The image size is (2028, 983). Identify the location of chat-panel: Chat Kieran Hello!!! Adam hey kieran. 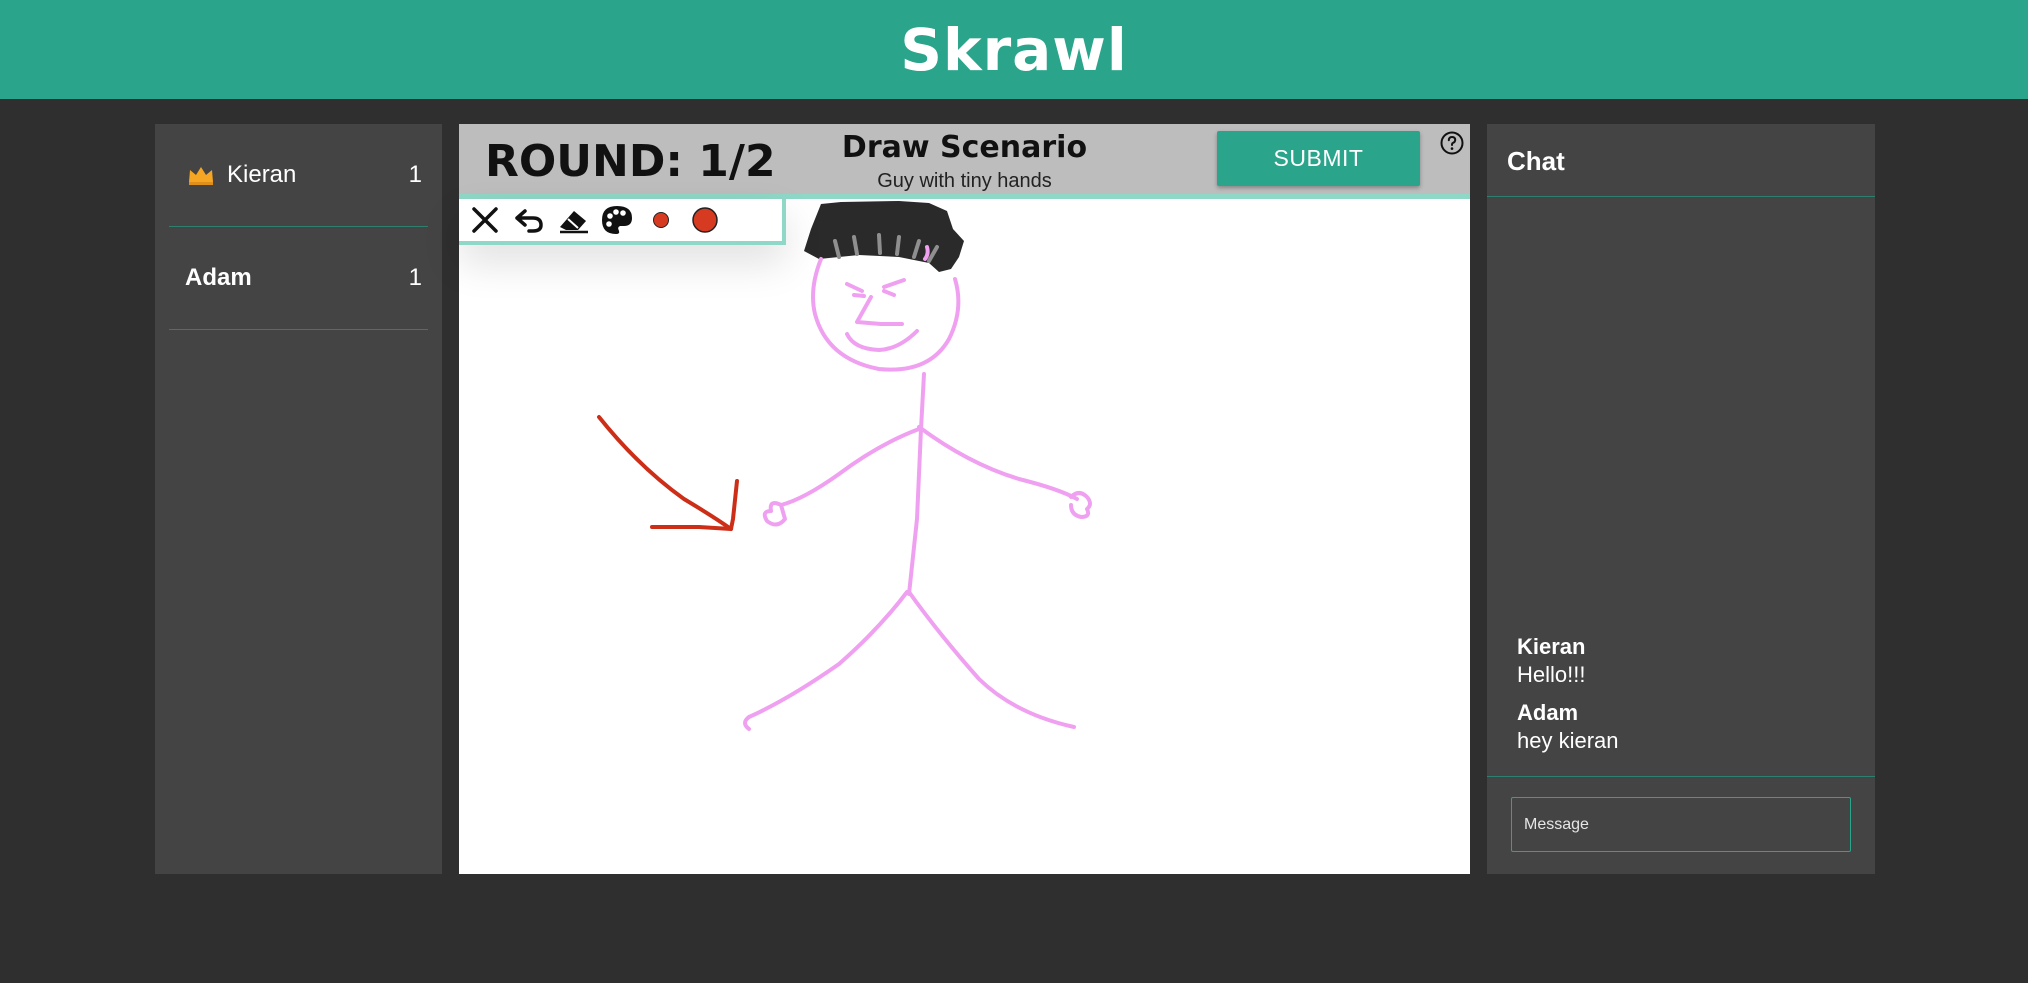
(1681, 499).